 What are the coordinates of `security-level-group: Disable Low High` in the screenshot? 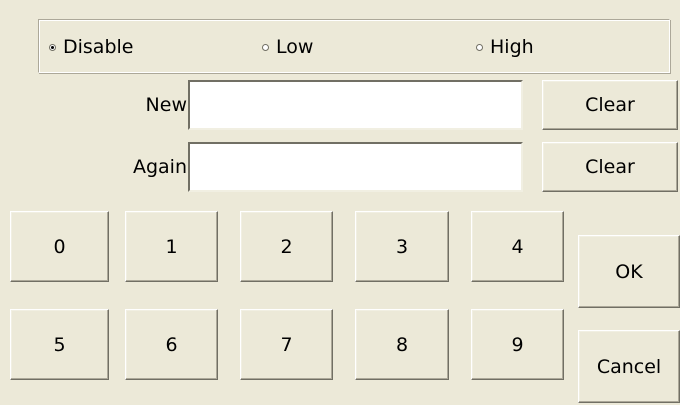 It's located at (354, 46).